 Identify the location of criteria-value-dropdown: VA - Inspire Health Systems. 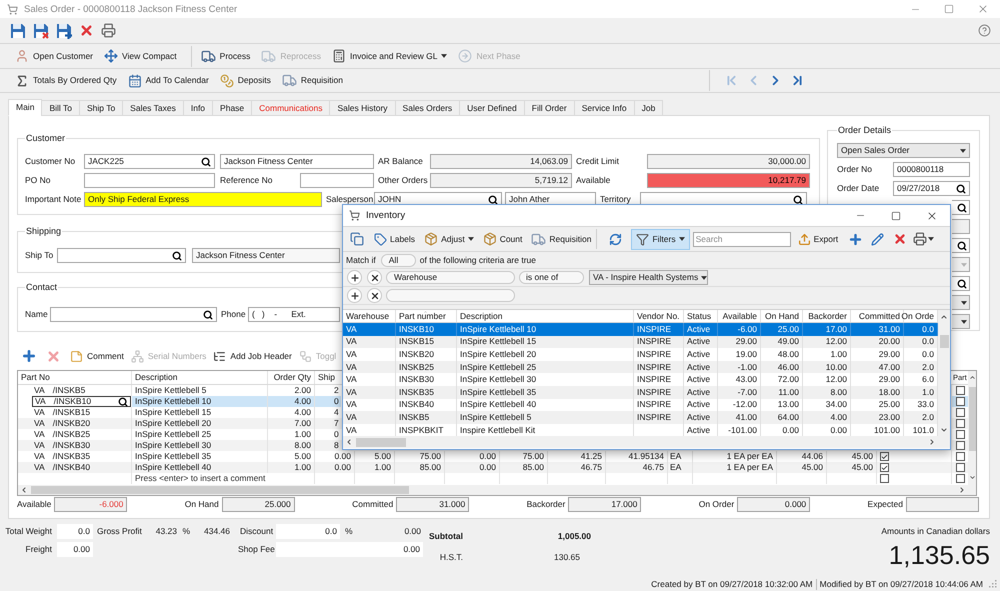
(648, 277).